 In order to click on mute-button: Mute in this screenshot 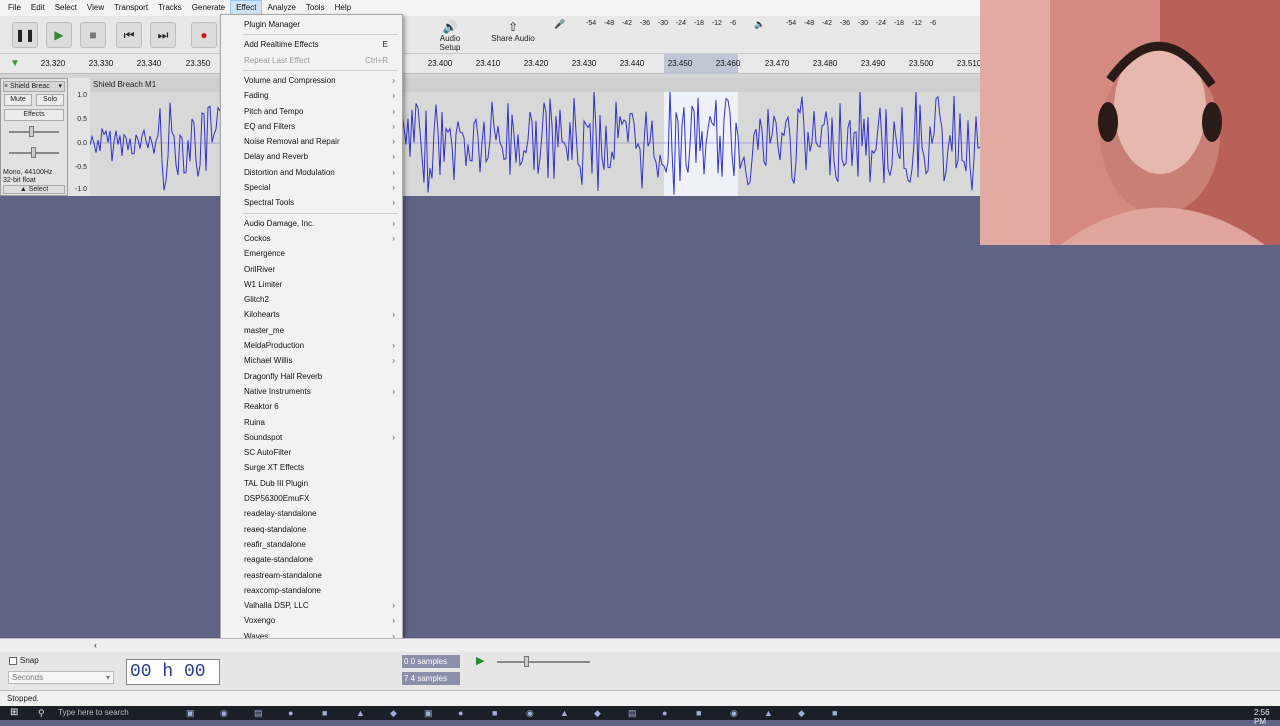, I will do `click(18, 100)`.